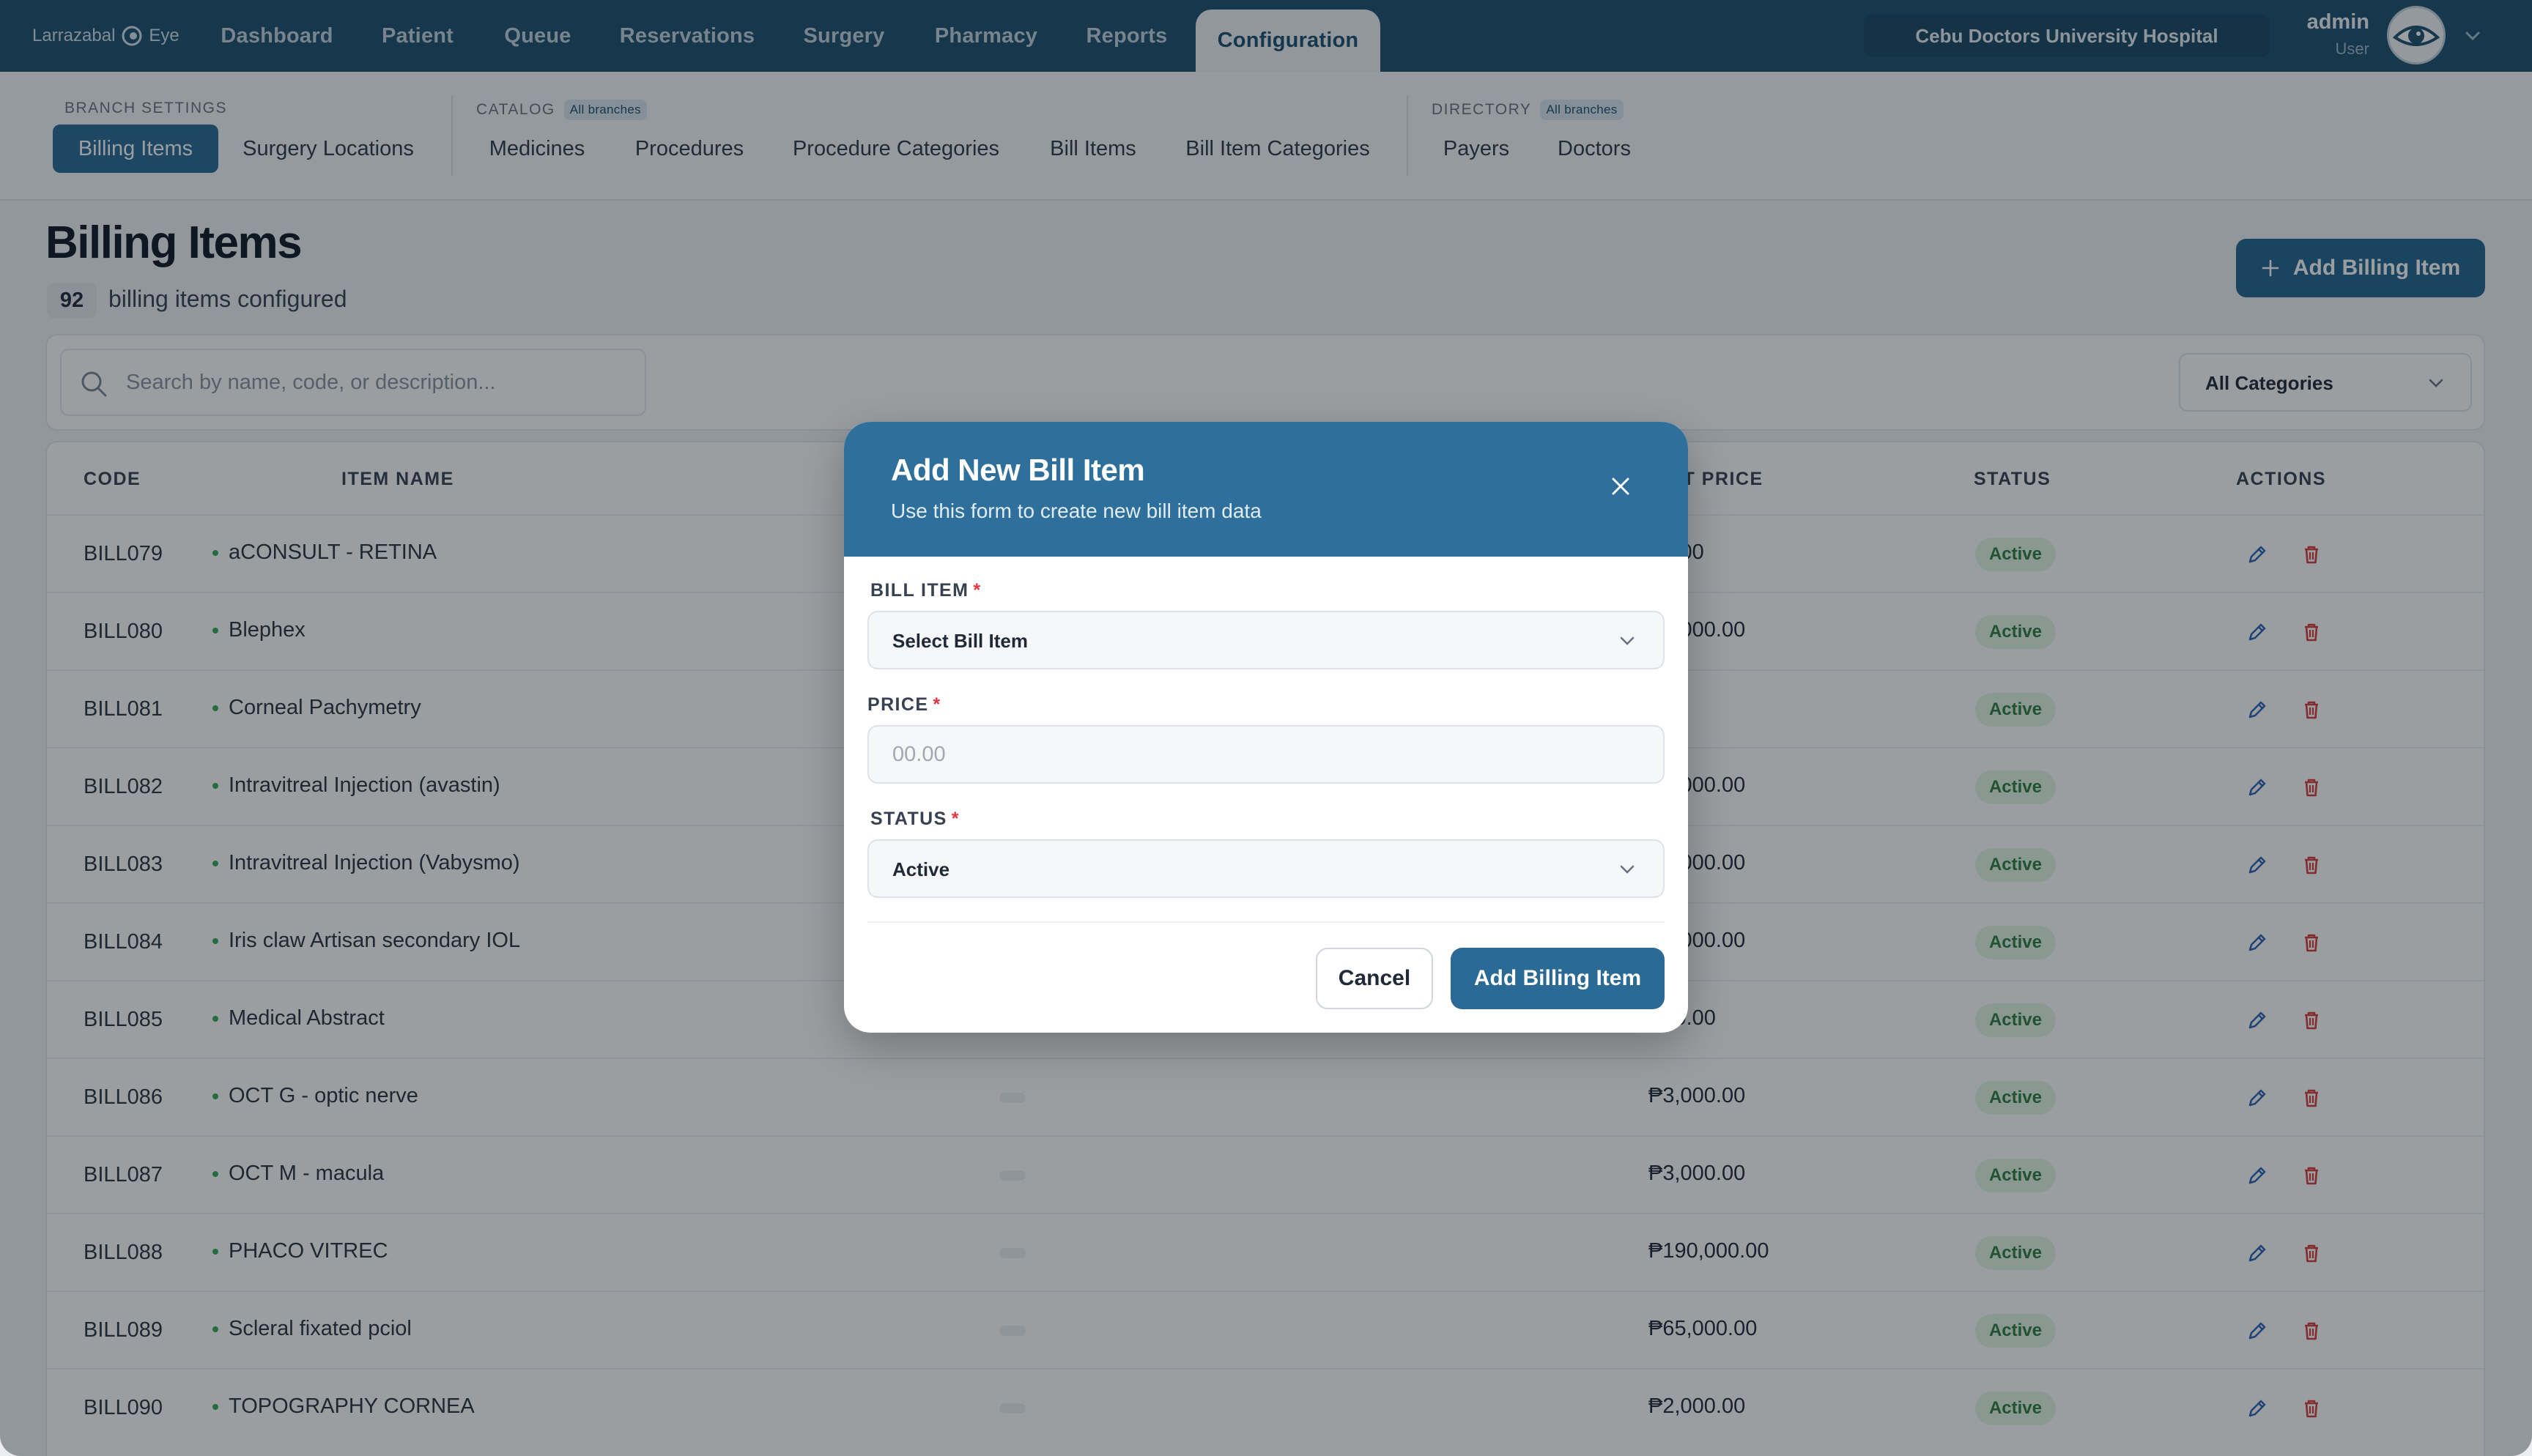 The height and width of the screenshot is (1456, 2532). What do you see at coordinates (1558, 979) in the screenshot?
I see `submit-add-billing-item-button: Add Billing Item` at bounding box center [1558, 979].